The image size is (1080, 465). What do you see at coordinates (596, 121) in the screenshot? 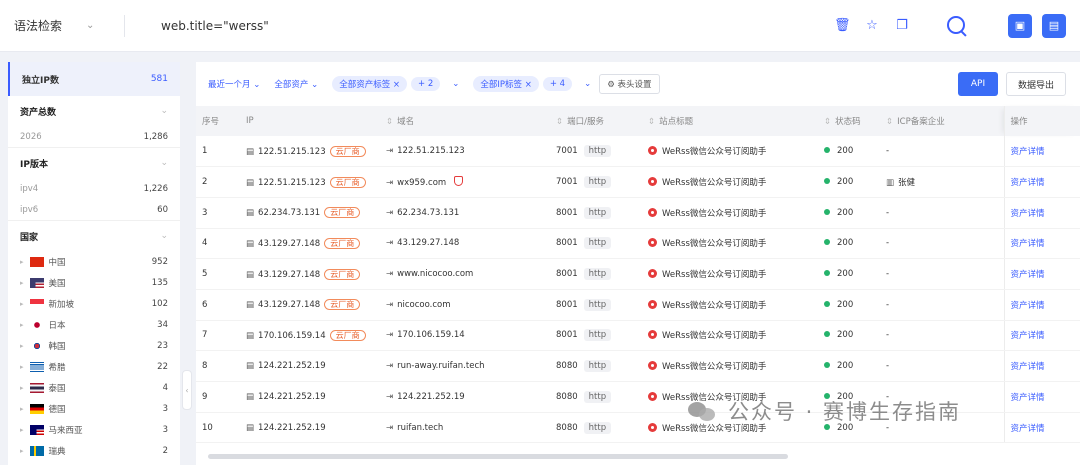
I see `col-header-port: ⇕ 端口/服务` at bounding box center [596, 121].